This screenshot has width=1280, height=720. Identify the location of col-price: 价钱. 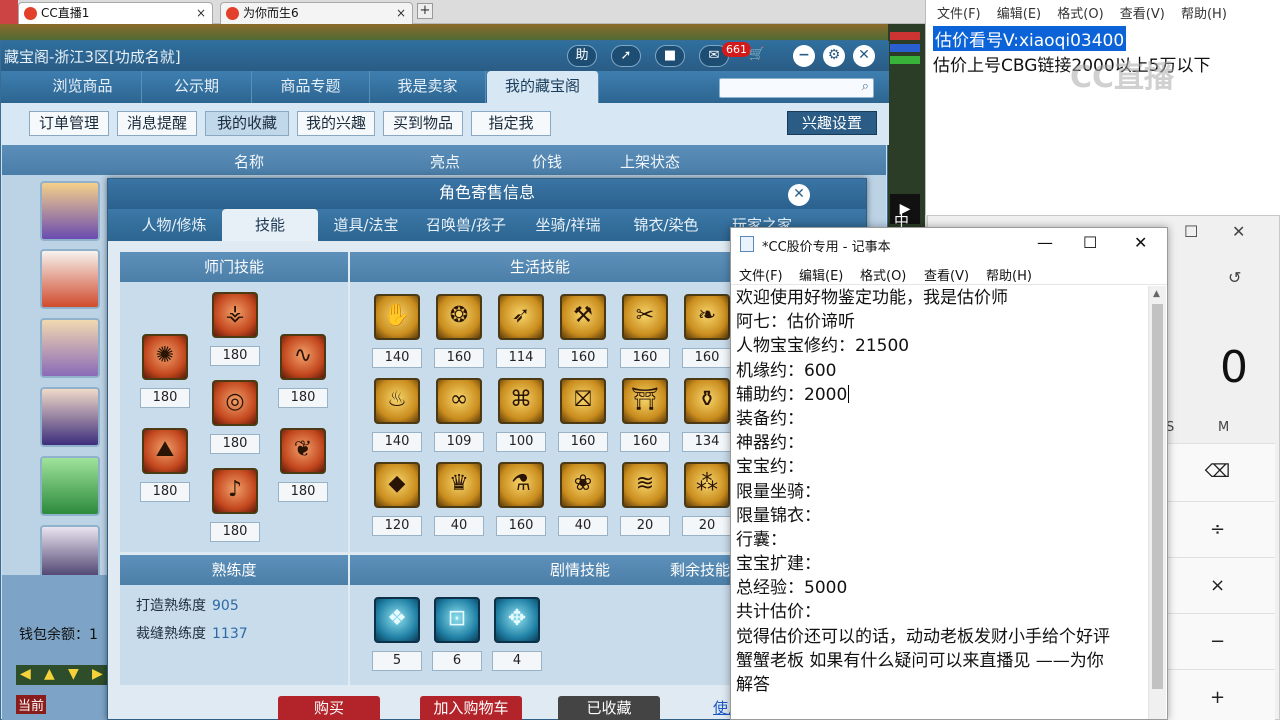
(547, 161).